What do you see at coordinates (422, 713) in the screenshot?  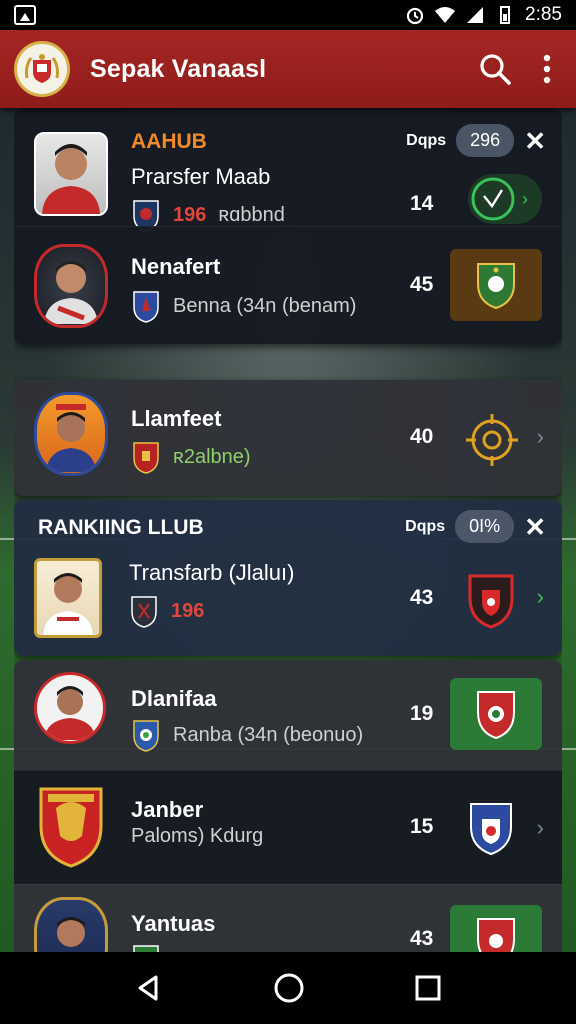 I see `player-rank-number: 19` at bounding box center [422, 713].